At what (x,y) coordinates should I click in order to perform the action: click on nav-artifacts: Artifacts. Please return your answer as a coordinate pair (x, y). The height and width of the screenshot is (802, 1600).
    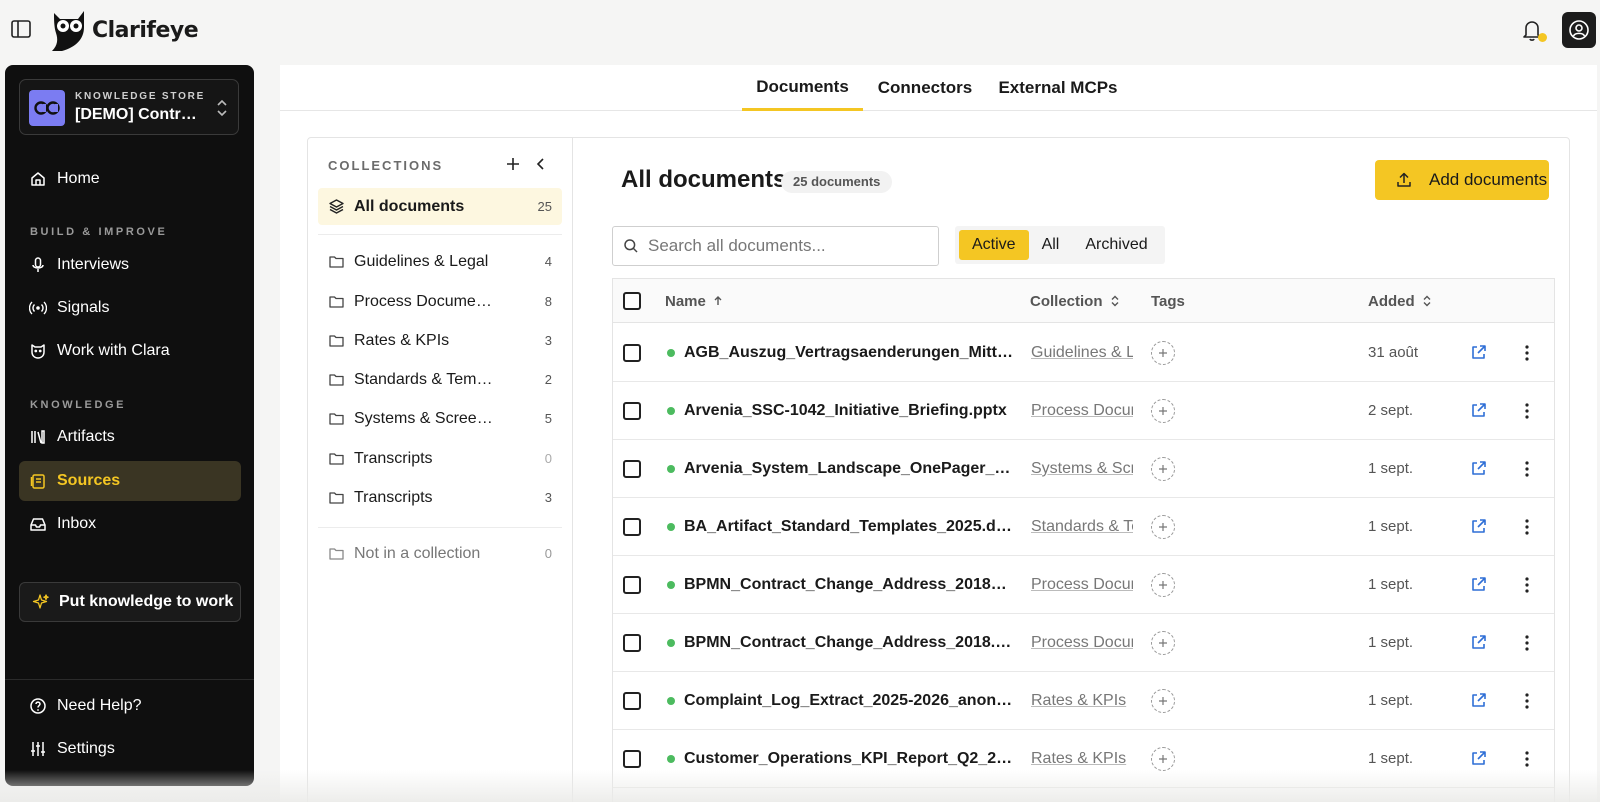
    Looking at the image, I should click on (130, 437).